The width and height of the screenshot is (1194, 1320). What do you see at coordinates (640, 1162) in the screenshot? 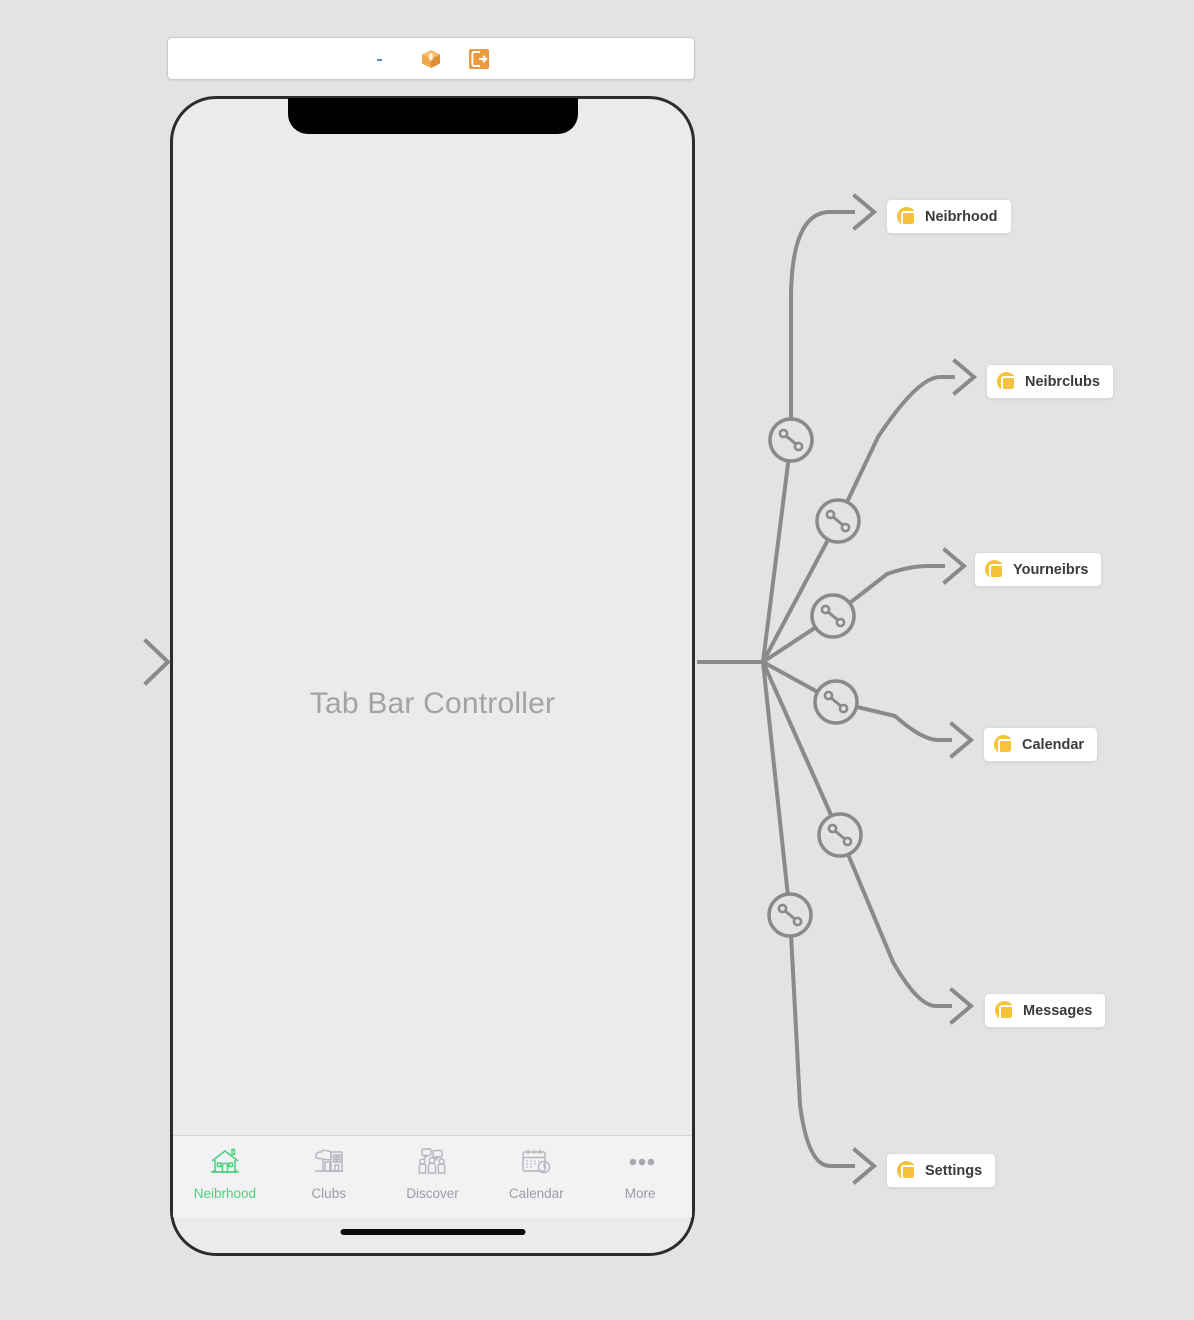
I see `ellipsis-icon` at bounding box center [640, 1162].